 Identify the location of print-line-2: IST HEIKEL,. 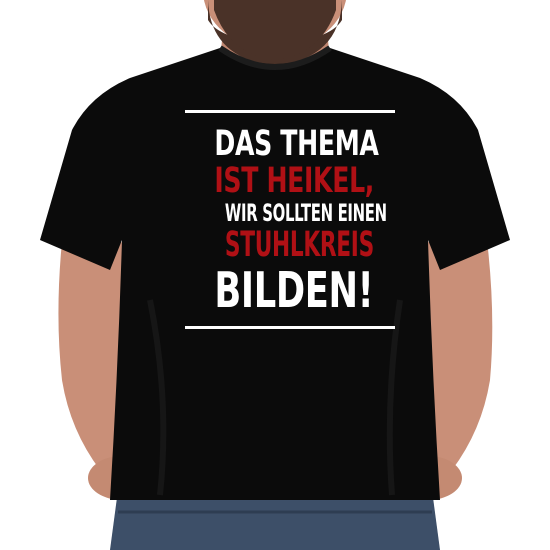
(294, 181).